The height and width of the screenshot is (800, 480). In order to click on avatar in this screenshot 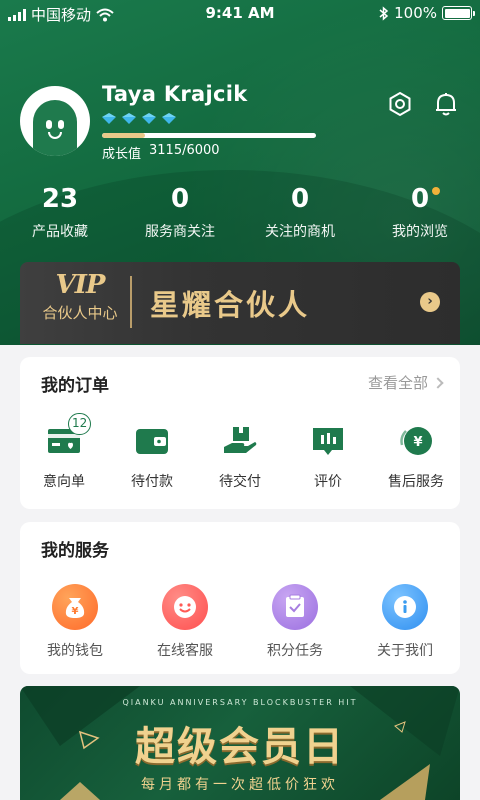, I will do `click(55, 121)`.